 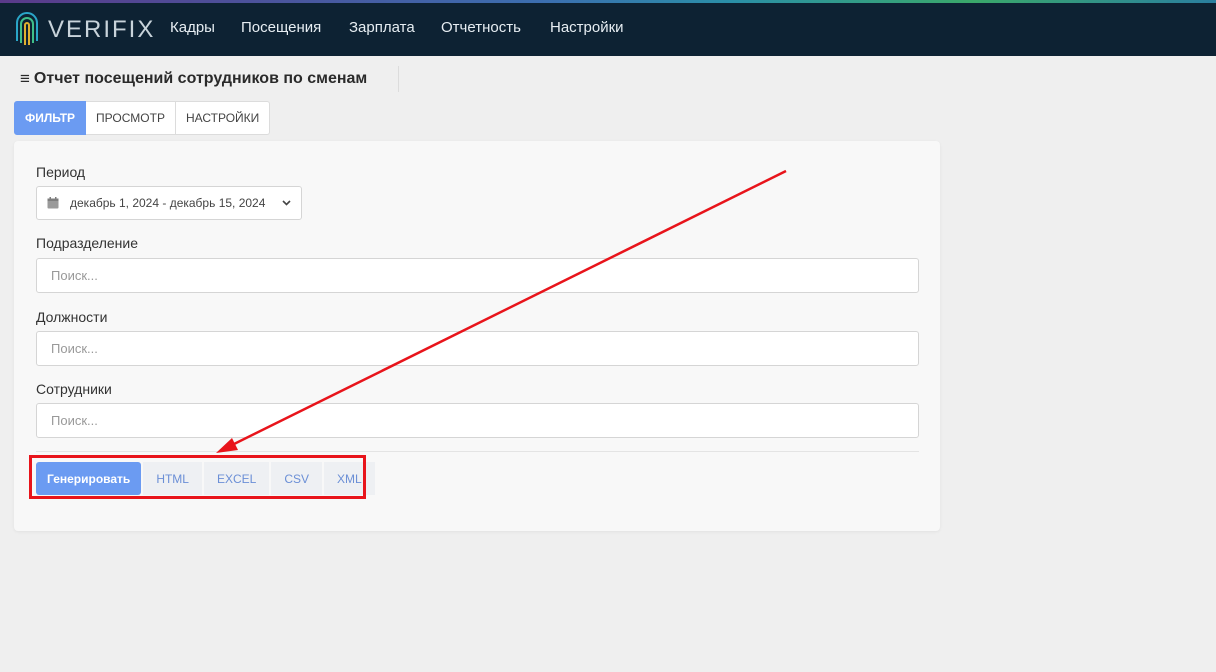 I want to click on export-excel-button: EXCEL, so click(x=236, y=478).